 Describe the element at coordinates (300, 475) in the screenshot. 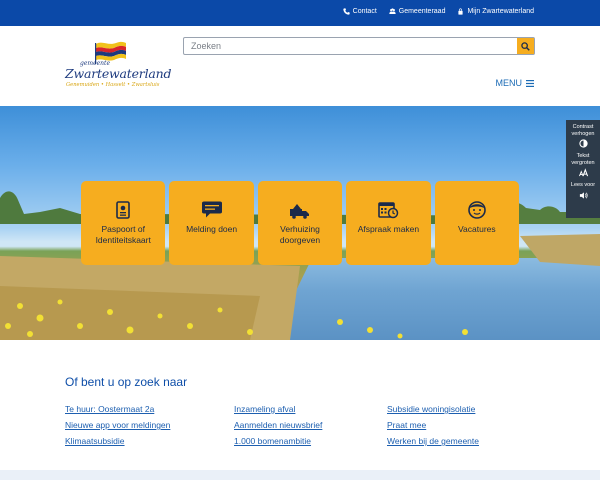

I see `footer-strip` at that location.